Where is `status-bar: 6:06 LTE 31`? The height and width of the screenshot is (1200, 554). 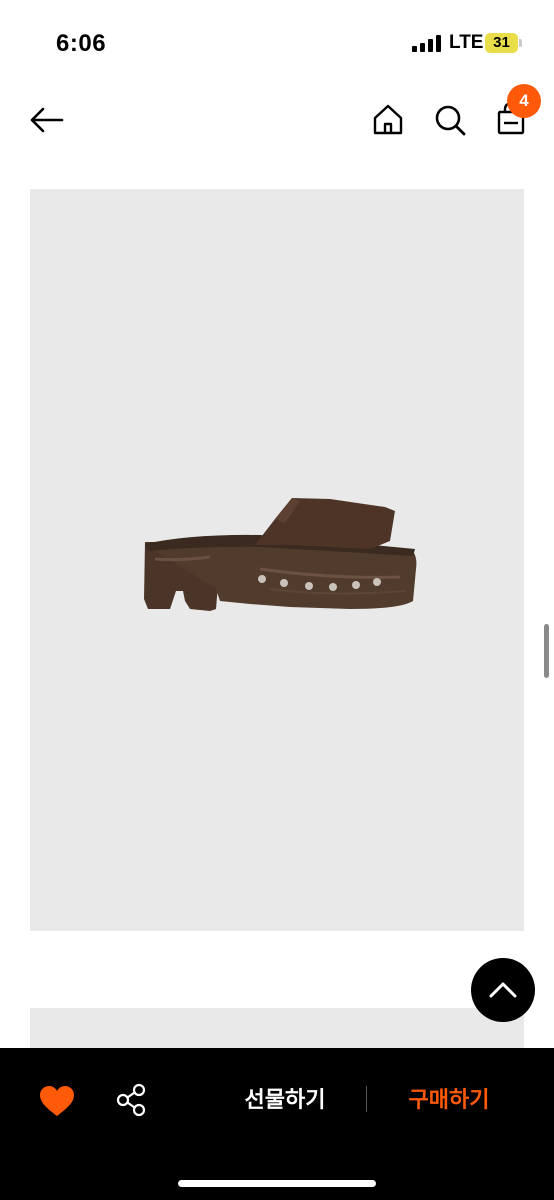 status-bar: 6:06 LTE 31 is located at coordinates (277, 40).